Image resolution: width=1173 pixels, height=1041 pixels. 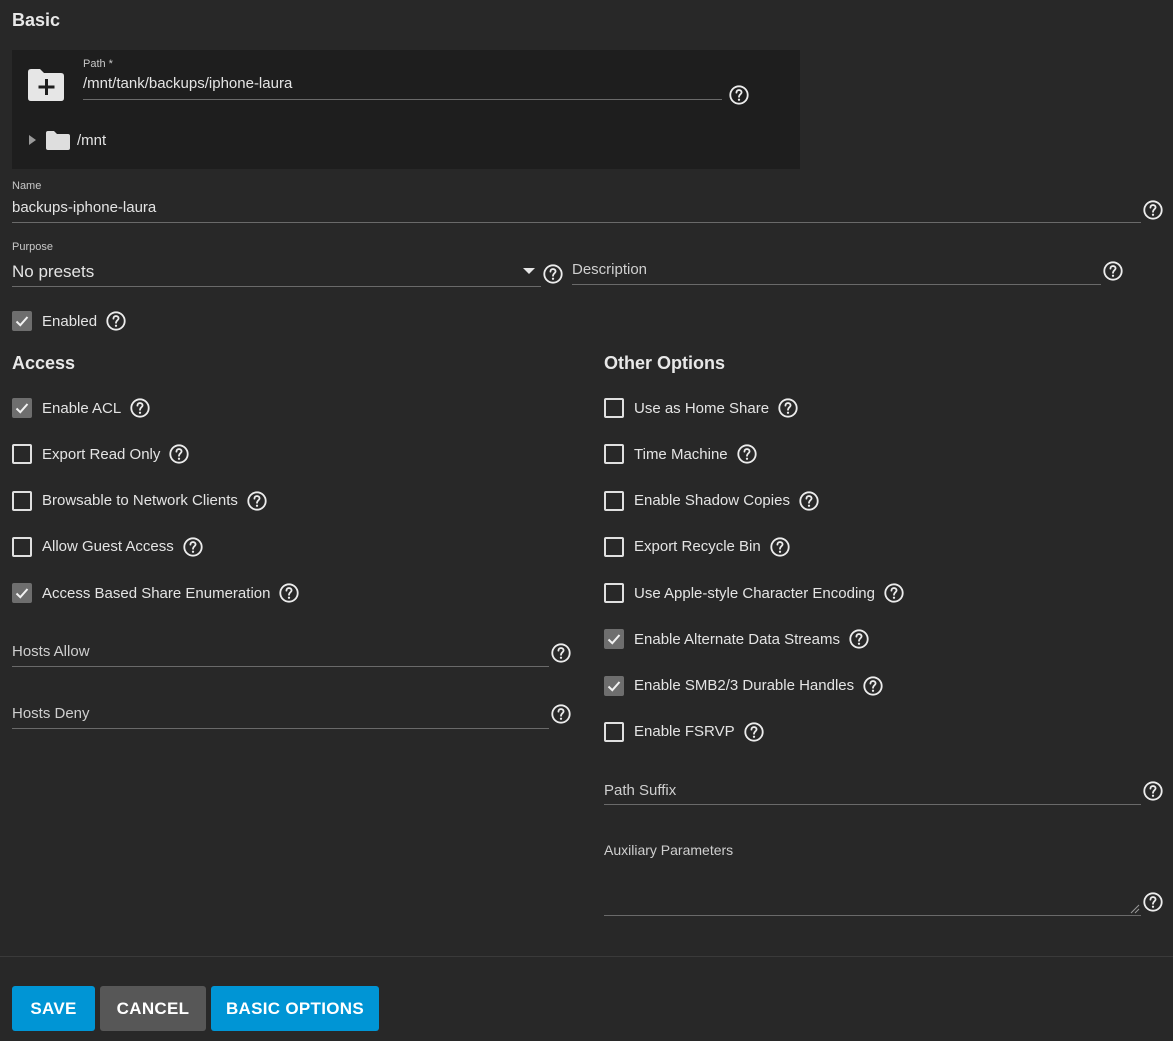 What do you see at coordinates (681, 454) in the screenshot?
I see `option-time-machine: Time Machine` at bounding box center [681, 454].